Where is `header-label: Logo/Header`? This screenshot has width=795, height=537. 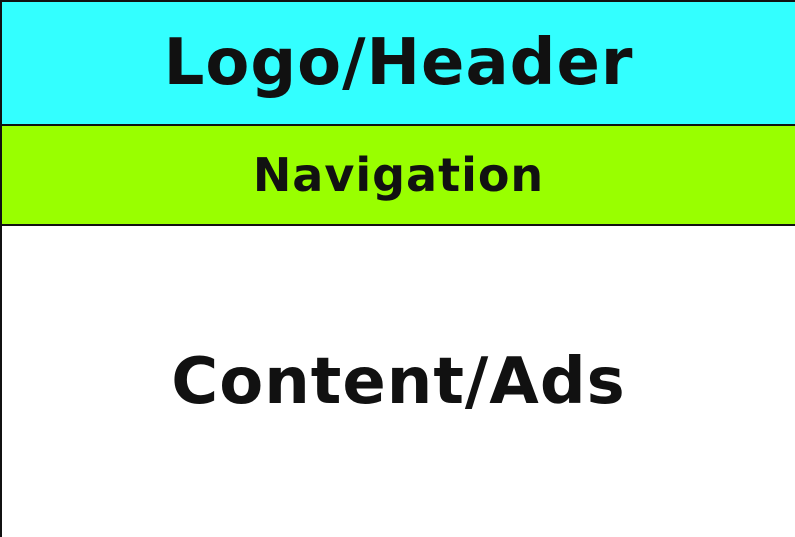
header-label: Logo/Header is located at coordinates (398, 63).